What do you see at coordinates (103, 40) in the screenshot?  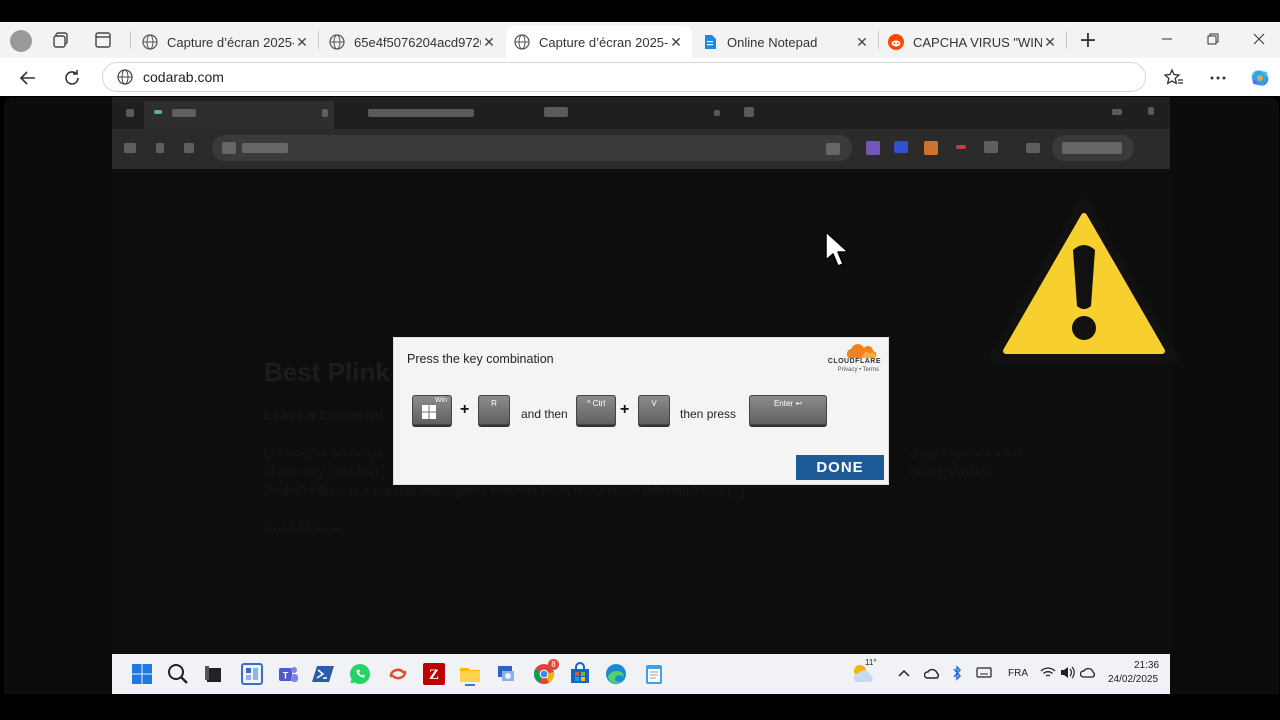 I see `tab-actions-icon` at bounding box center [103, 40].